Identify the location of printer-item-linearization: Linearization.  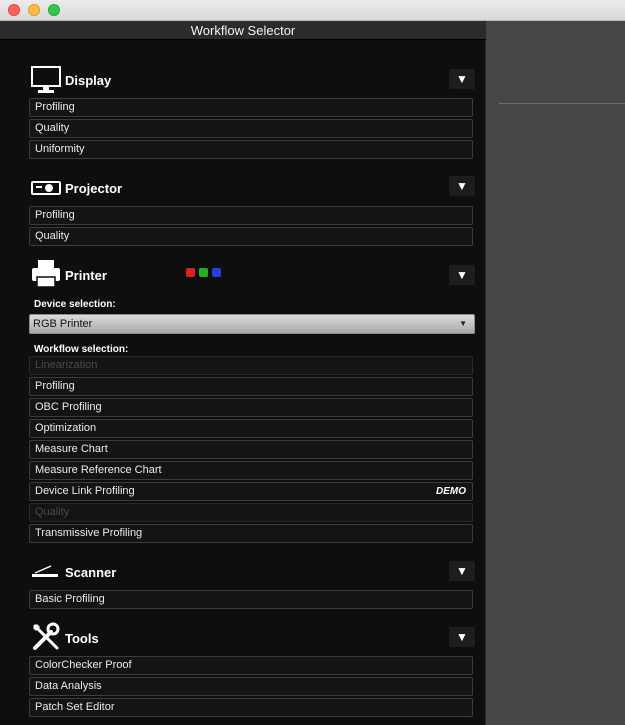
(251, 365).